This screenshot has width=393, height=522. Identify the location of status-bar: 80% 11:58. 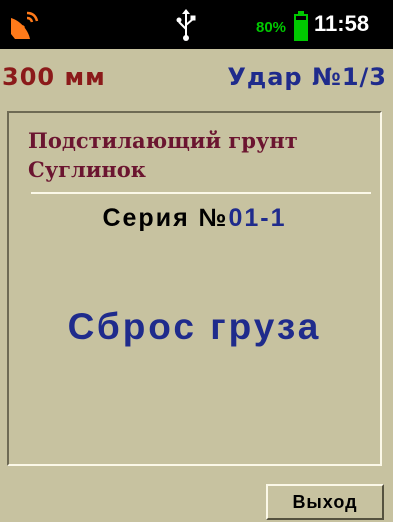
(196, 24).